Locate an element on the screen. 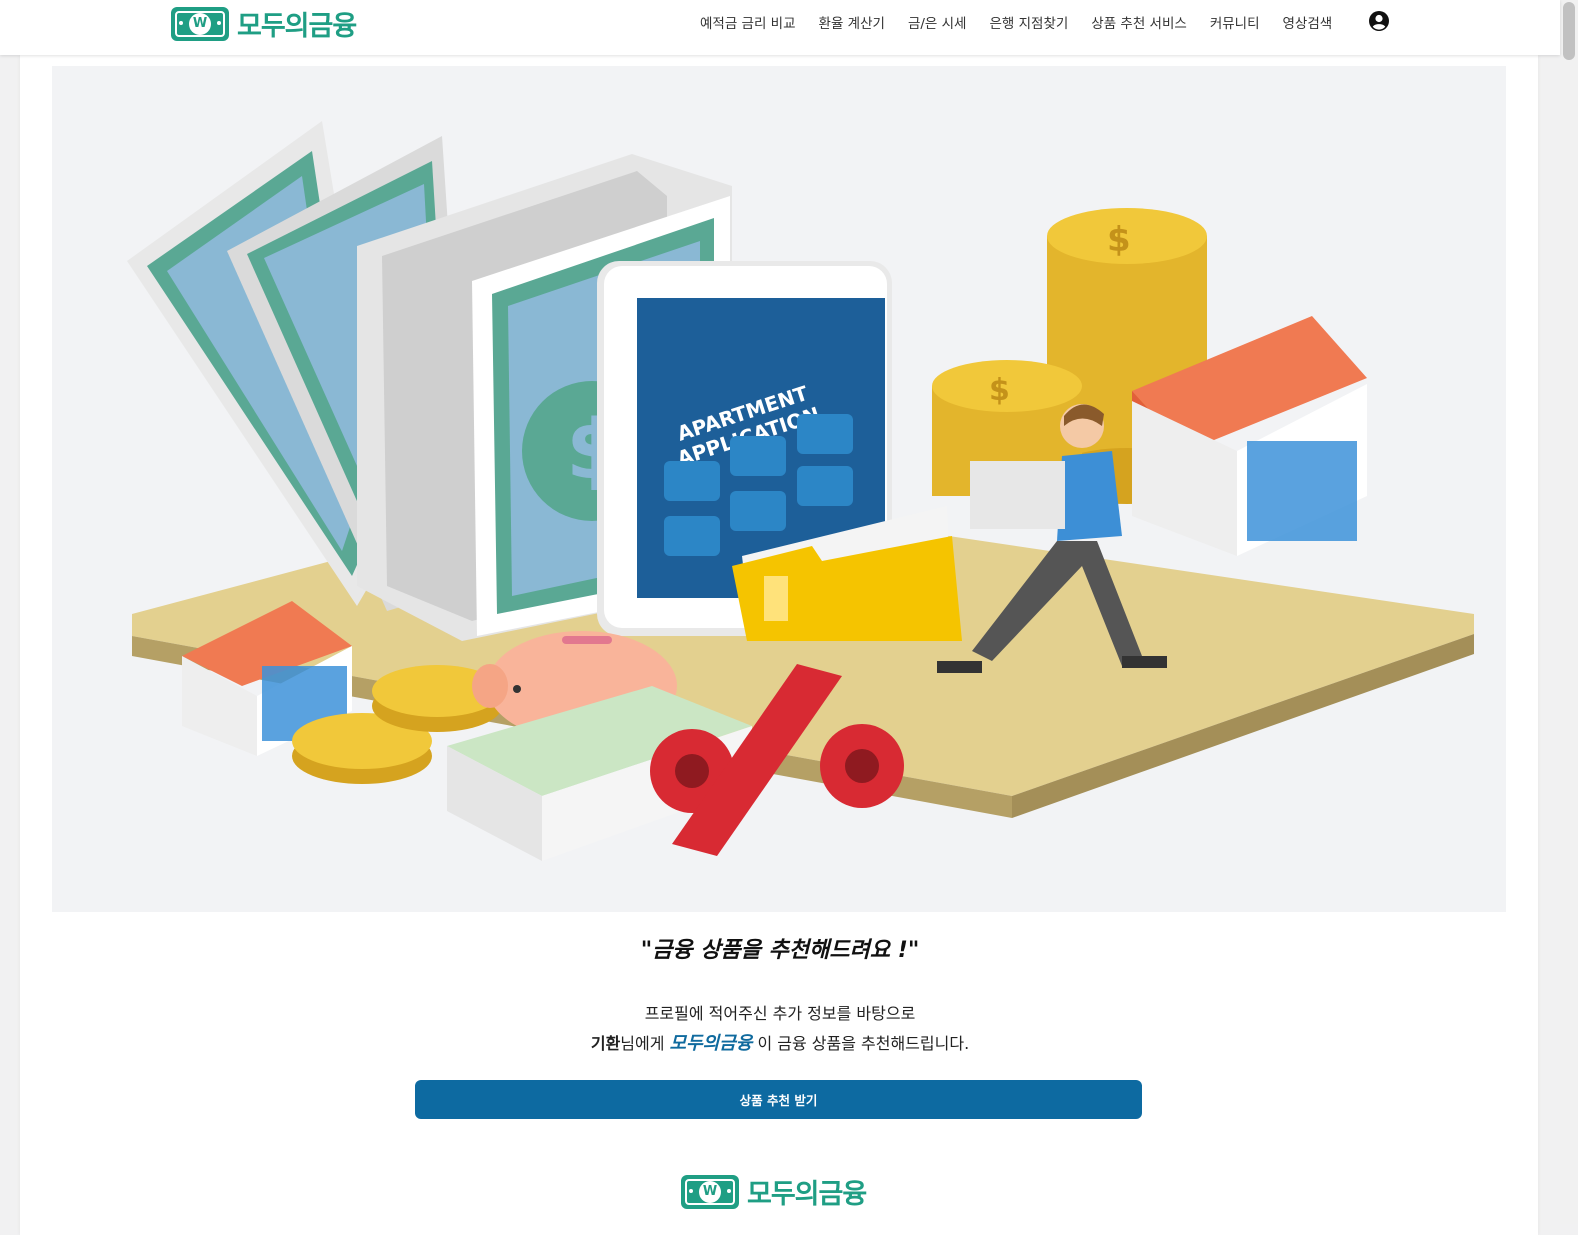 This screenshot has height=1235, width=1578. recommendation-headline: "금융 상품을 추천해드려요 !" is located at coordinates (780, 950).